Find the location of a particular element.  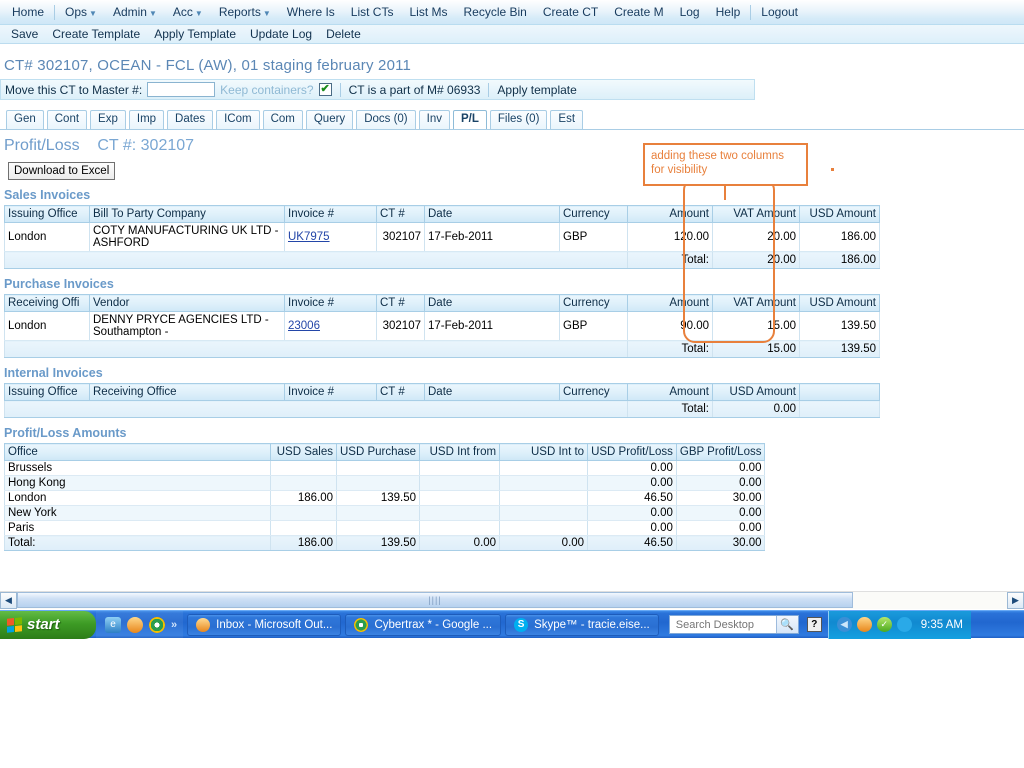

total-usd-sales: 186.00 is located at coordinates (303, 543).